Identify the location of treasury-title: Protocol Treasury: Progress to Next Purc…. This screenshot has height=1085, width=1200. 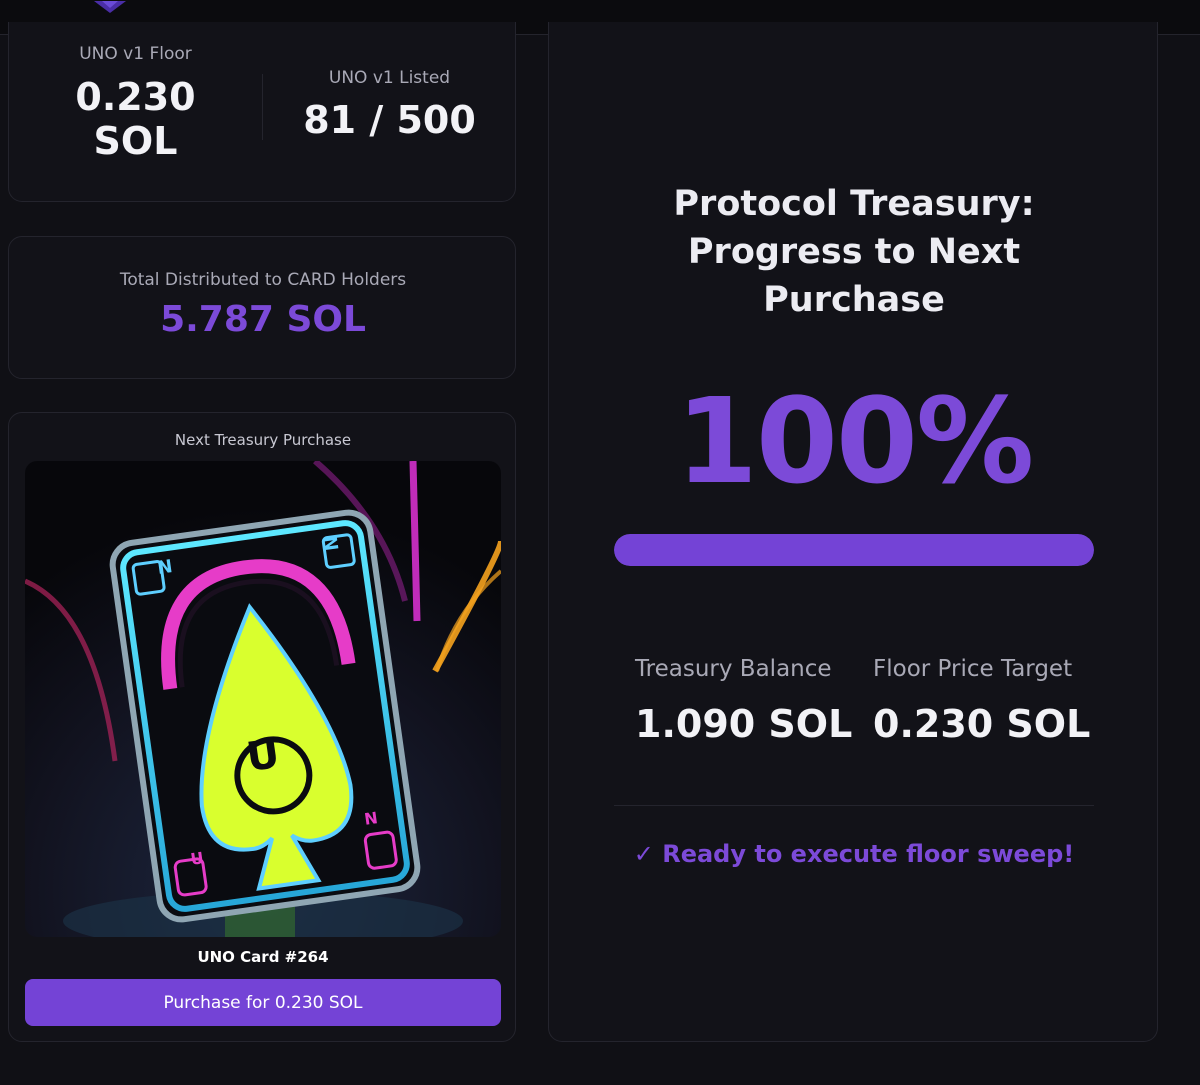
(854, 252).